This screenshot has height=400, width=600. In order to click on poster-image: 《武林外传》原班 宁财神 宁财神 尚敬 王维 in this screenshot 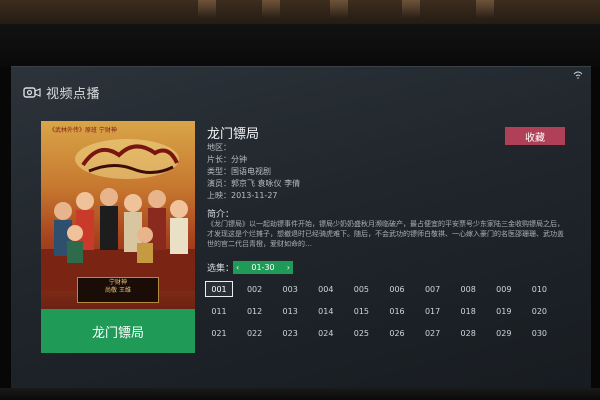, I will do `click(118, 215)`.